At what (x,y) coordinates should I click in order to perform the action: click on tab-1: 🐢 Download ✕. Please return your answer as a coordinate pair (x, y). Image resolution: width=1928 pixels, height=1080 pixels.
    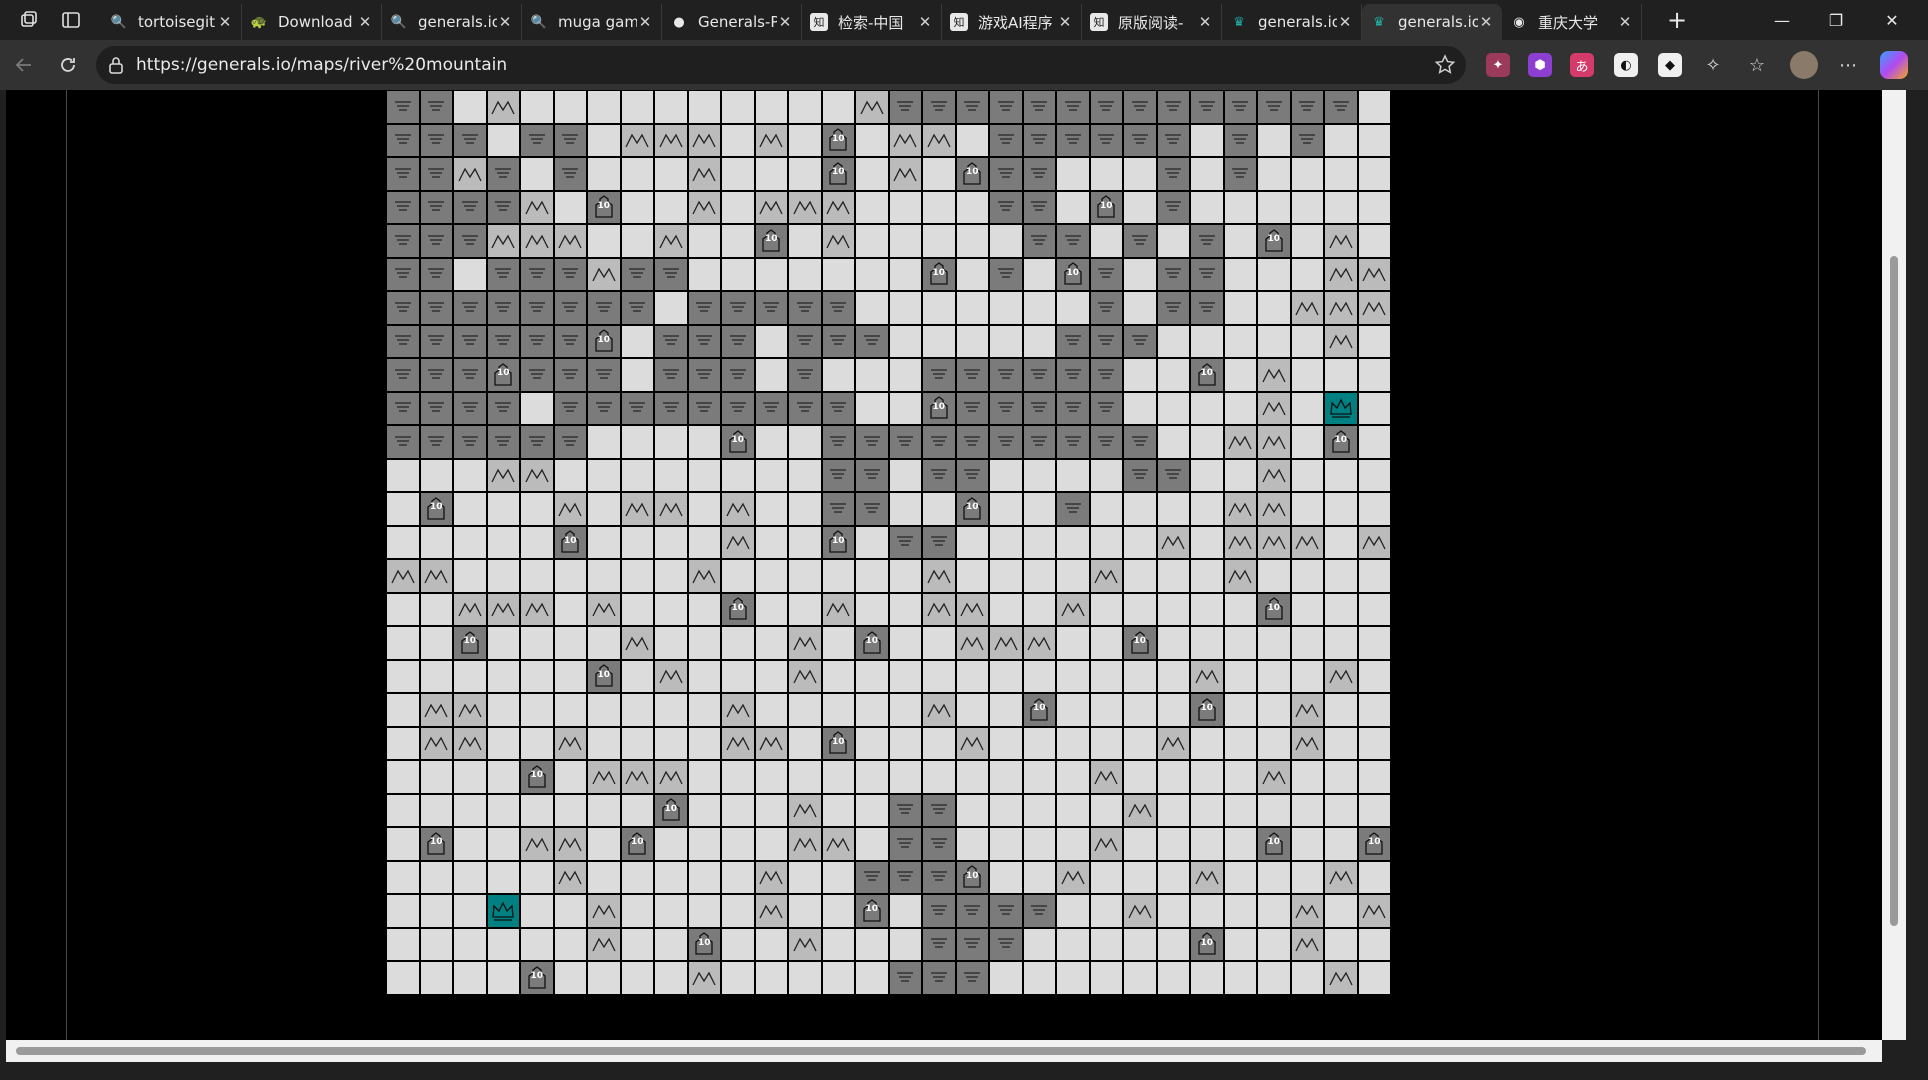
    Looking at the image, I should click on (312, 22).